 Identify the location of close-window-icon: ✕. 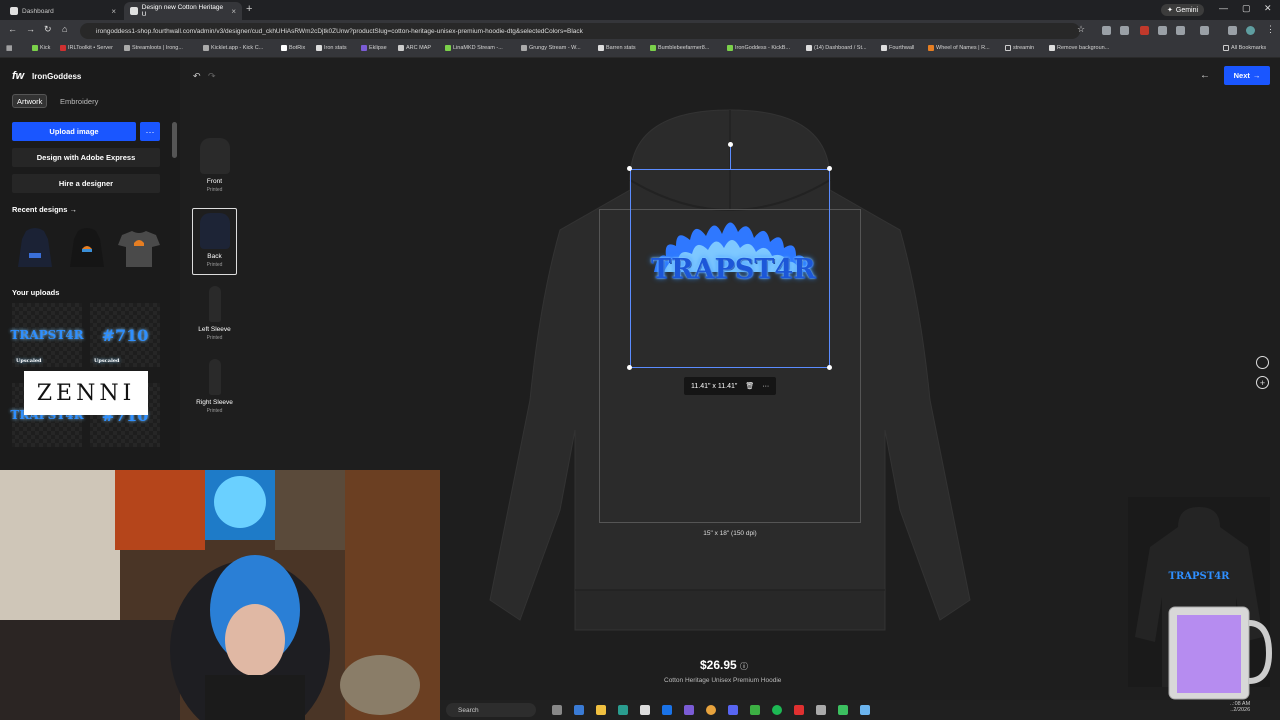
(1268, 8).